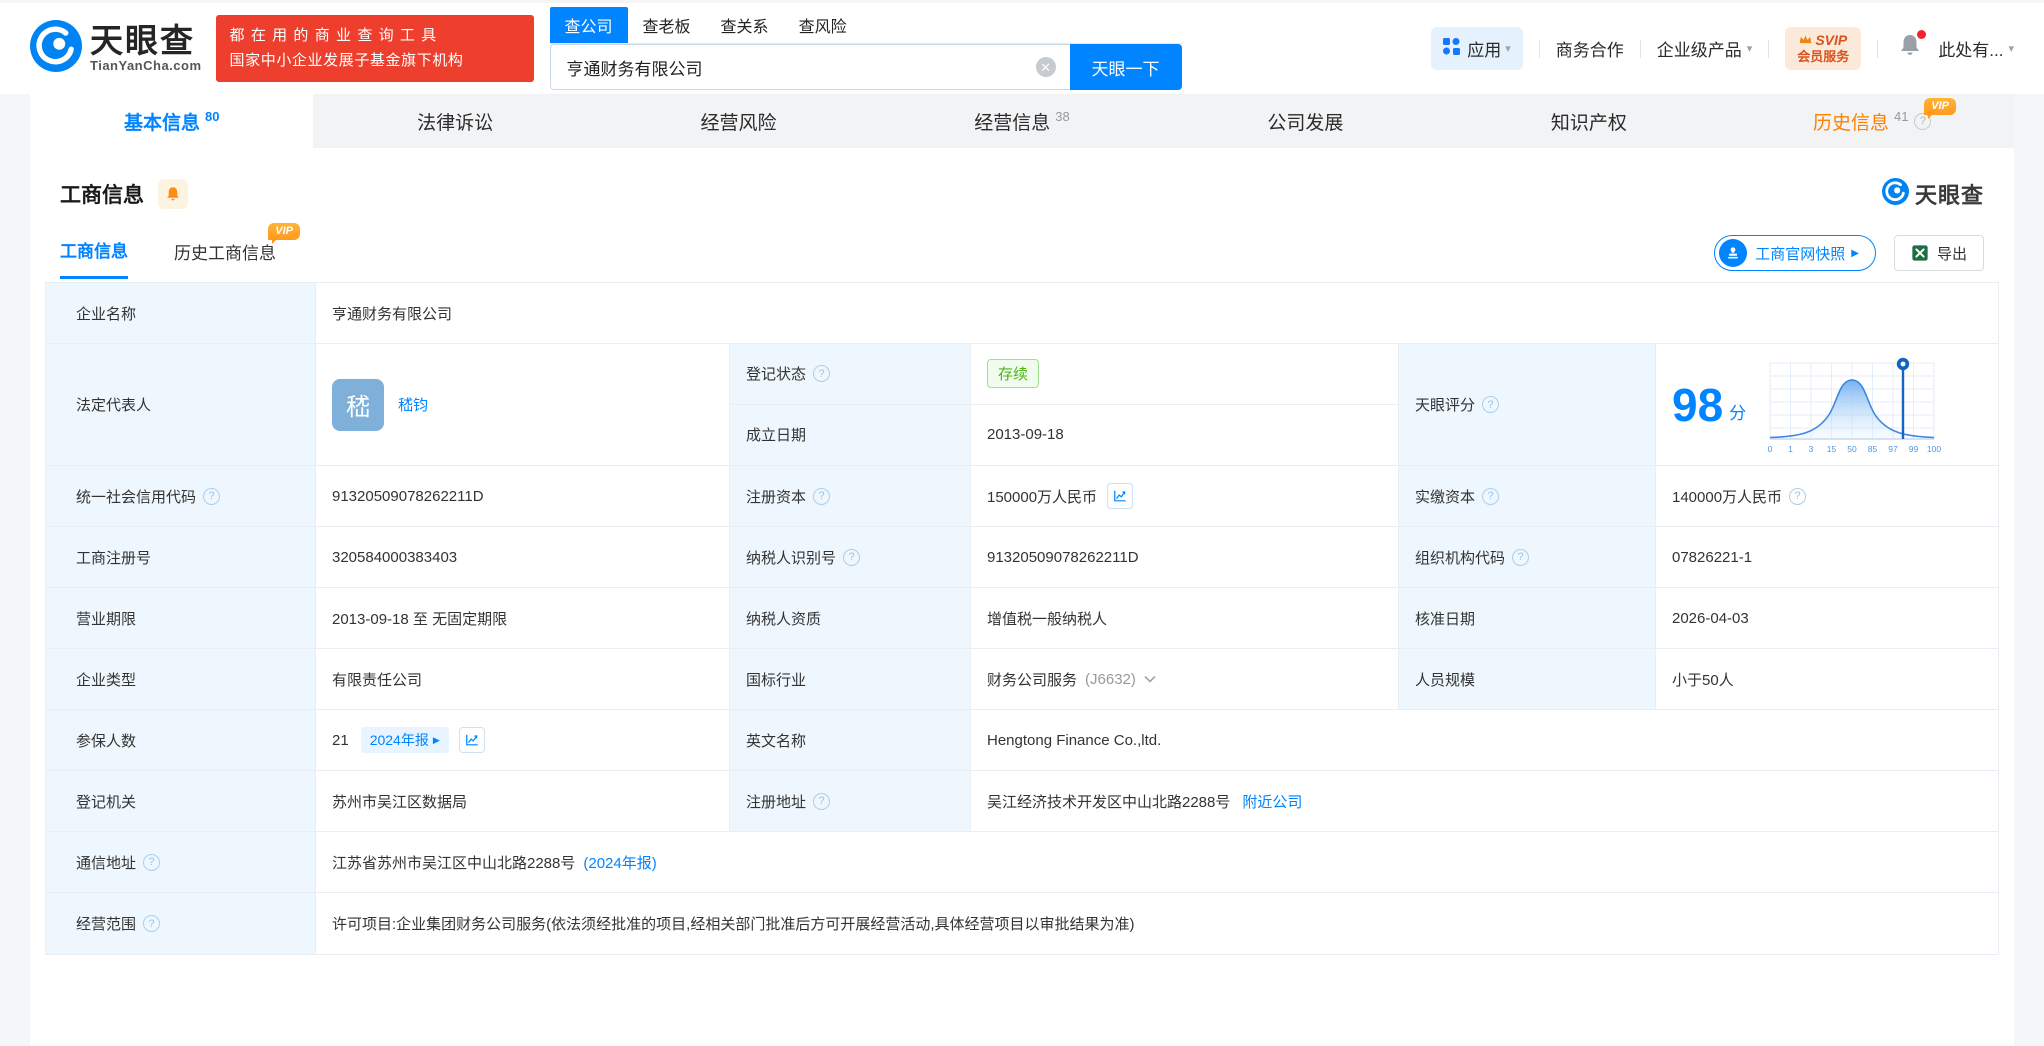 This screenshot has width=2044, height=1046. What do you see at coordinates (1805, 41) in the screenshot?
I see `crown-icon` at bounding box center [1805, 41].